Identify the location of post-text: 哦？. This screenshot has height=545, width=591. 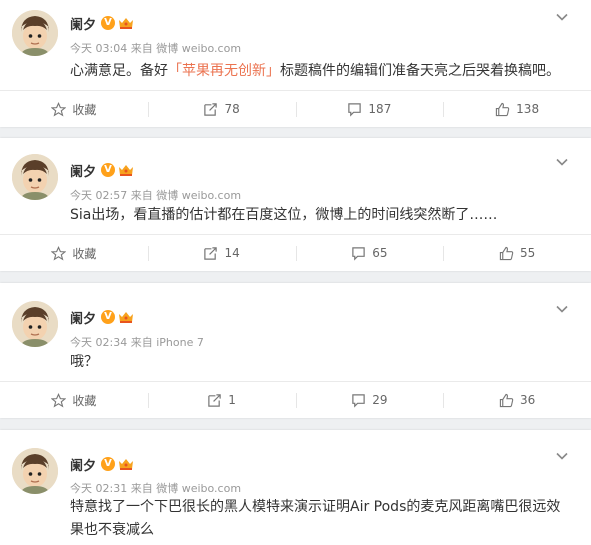
(315, 362).